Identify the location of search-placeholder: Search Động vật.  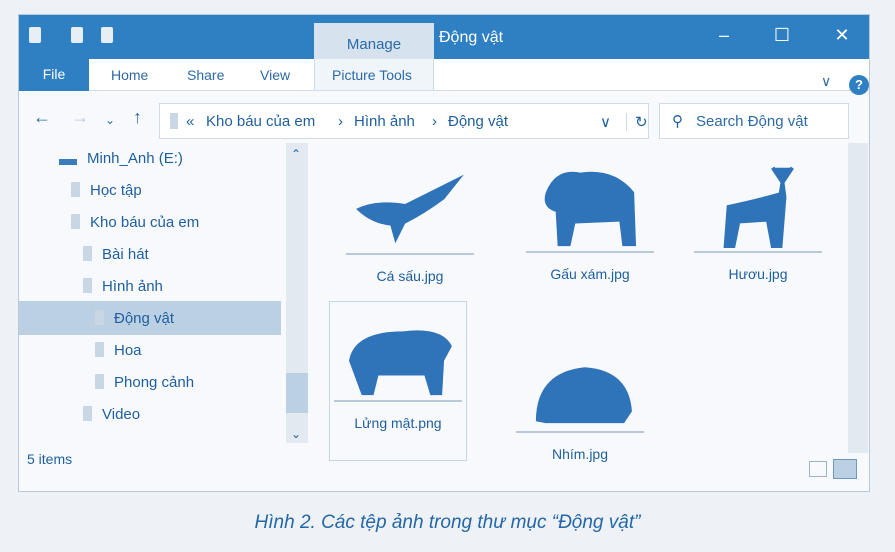
(752, 121).